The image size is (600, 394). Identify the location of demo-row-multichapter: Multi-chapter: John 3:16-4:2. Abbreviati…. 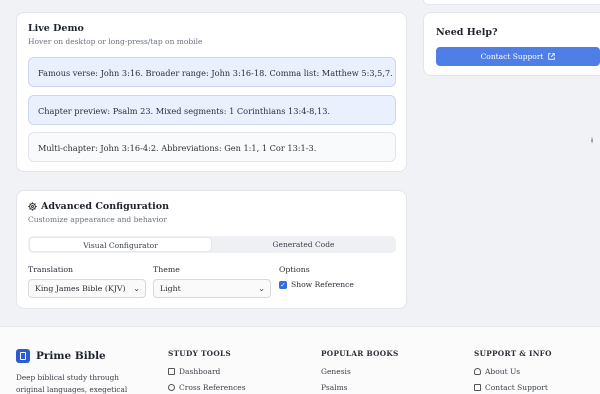
(212, 147).